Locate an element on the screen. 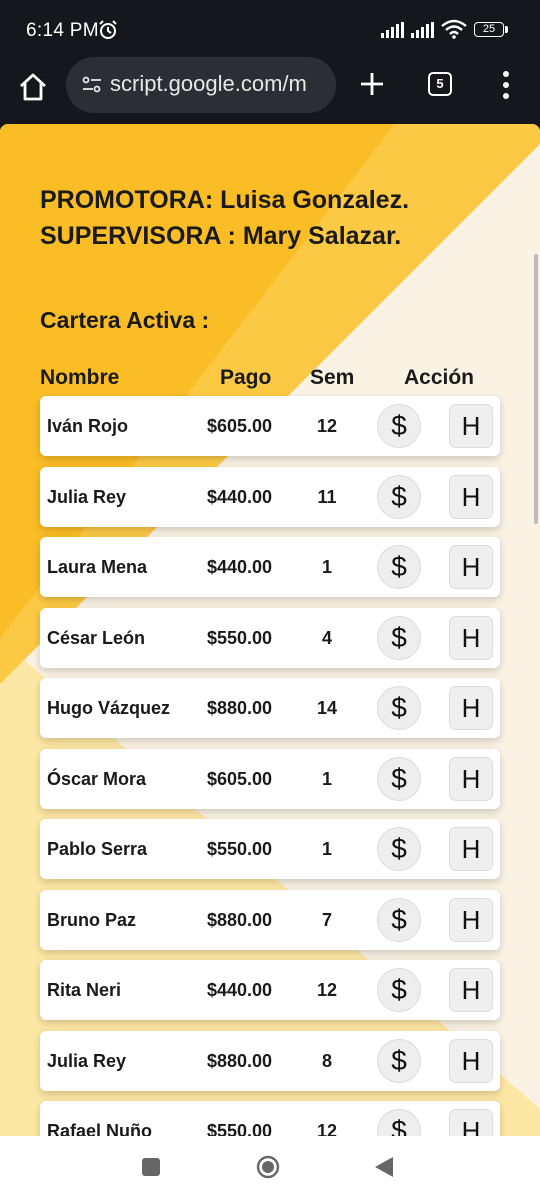  wifi-icon is located at coordinates (454, 29).